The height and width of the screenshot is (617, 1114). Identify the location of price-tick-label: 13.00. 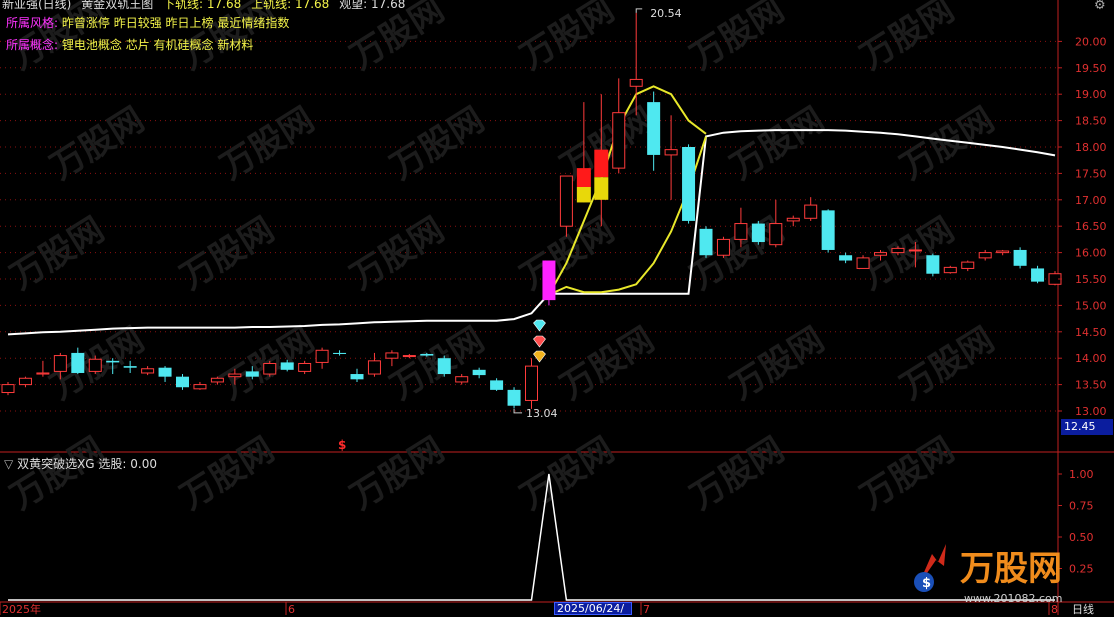
(1091, 411).